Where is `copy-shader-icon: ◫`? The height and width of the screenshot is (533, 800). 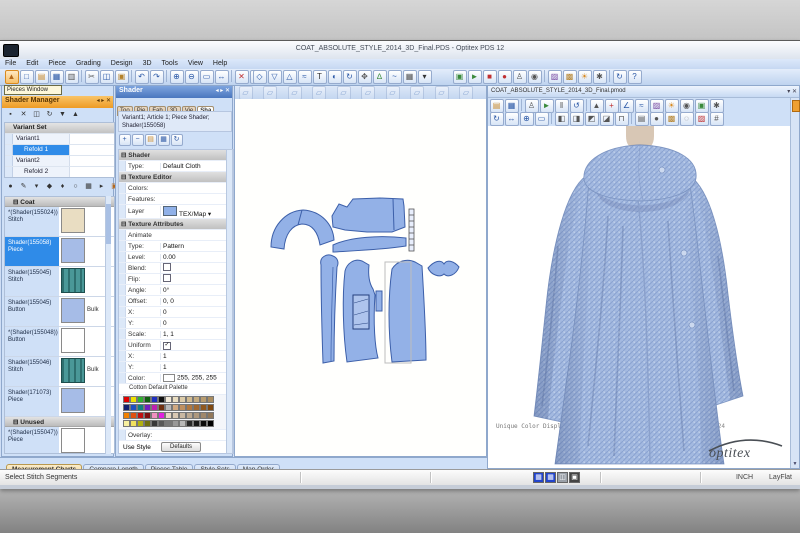 copy-shader-icon: ◫ is located at coordinates (37, 115).